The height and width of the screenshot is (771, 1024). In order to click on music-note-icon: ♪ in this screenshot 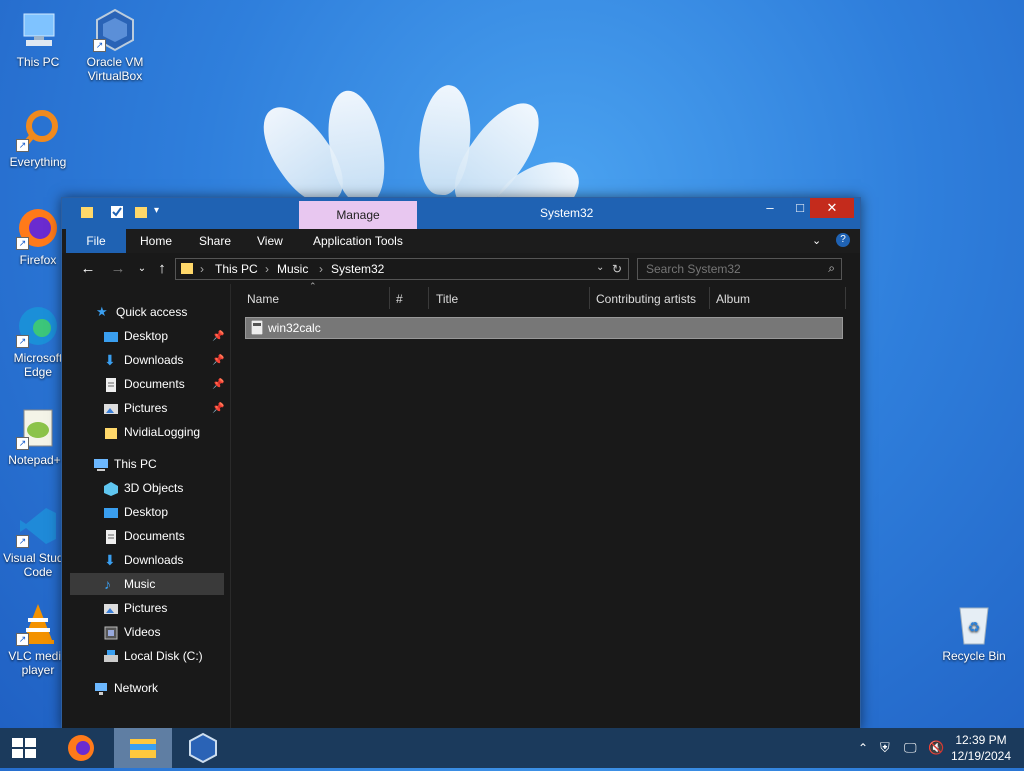, I will do `click(107, 584)`.